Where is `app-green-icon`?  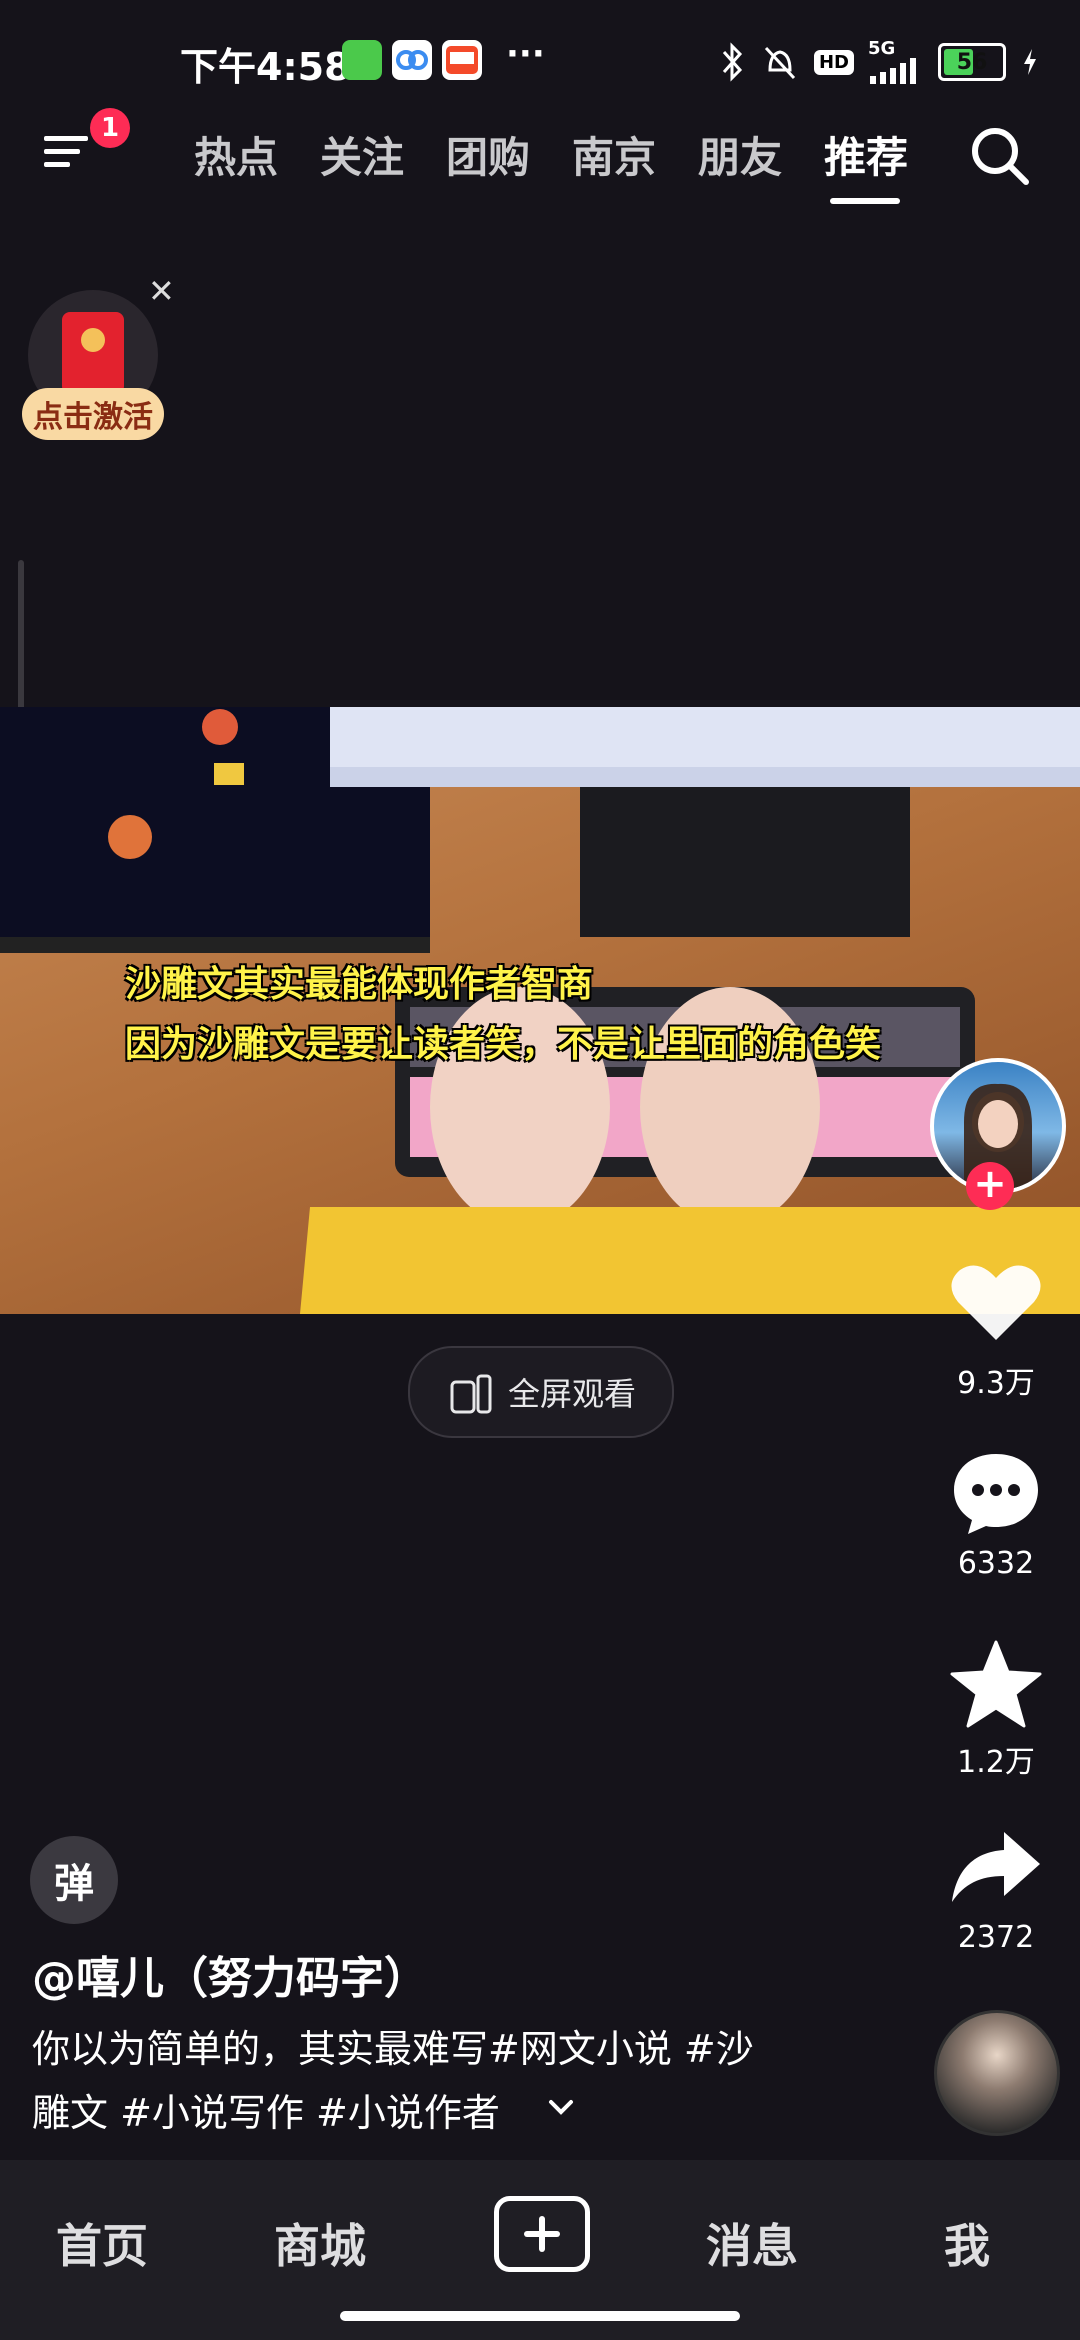
app-green-icon is located at coordinates (362, 60).